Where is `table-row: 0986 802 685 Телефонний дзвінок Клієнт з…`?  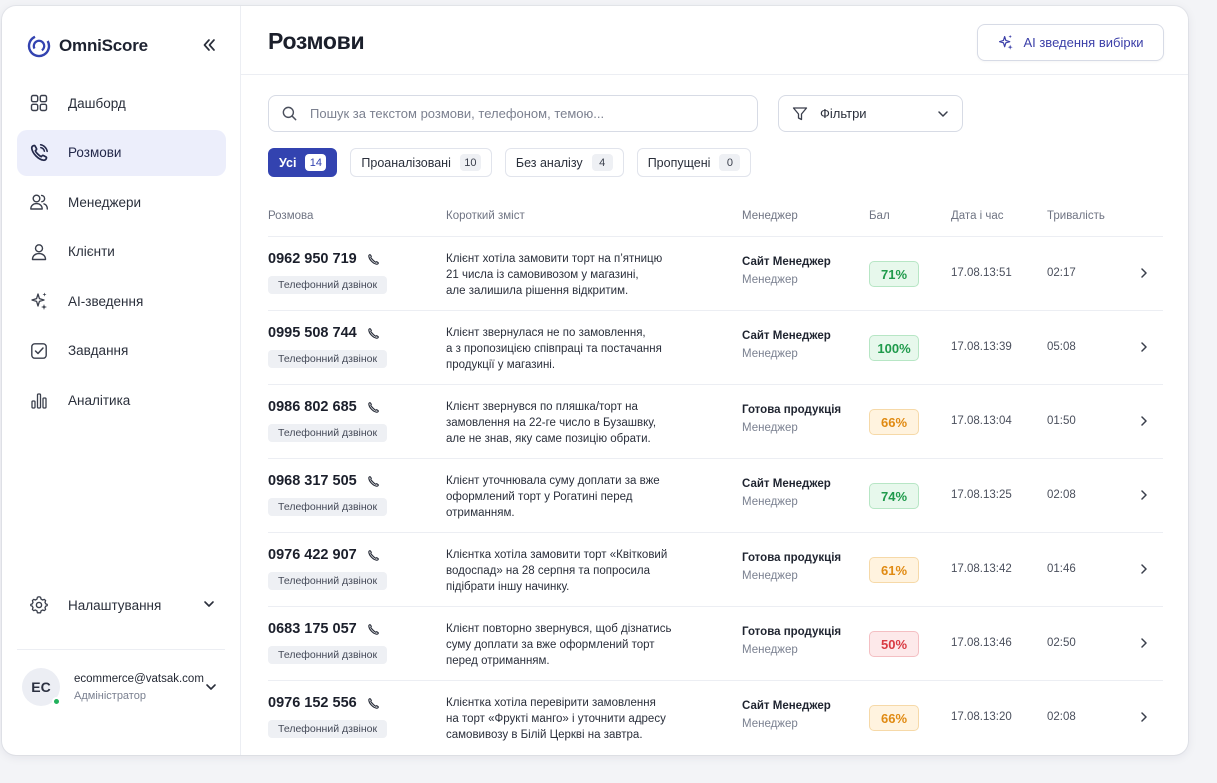
table-row: 0986 802 685 Телефонний дзвінок Клієнт з… is located at coordinates (715, 421).